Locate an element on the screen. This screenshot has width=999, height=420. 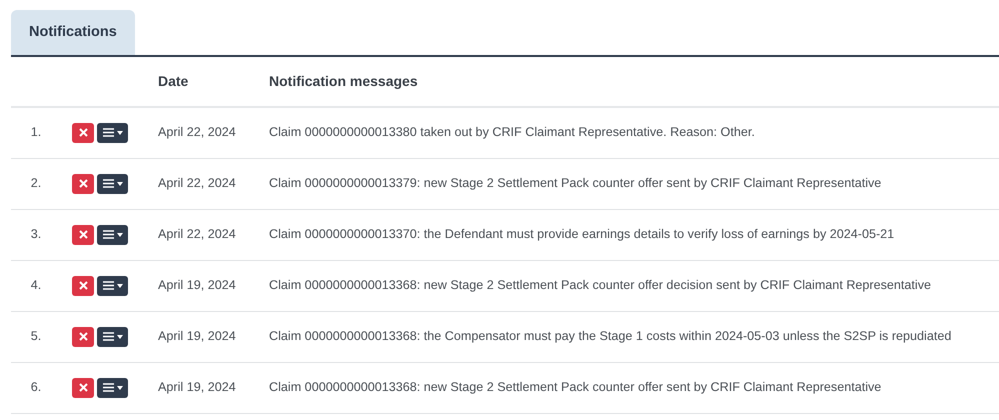
notification-message: Claim 0000000000013380 taken out by CRIF Claimant Representative. Reason: Other. is located at coordinates (512, 132).